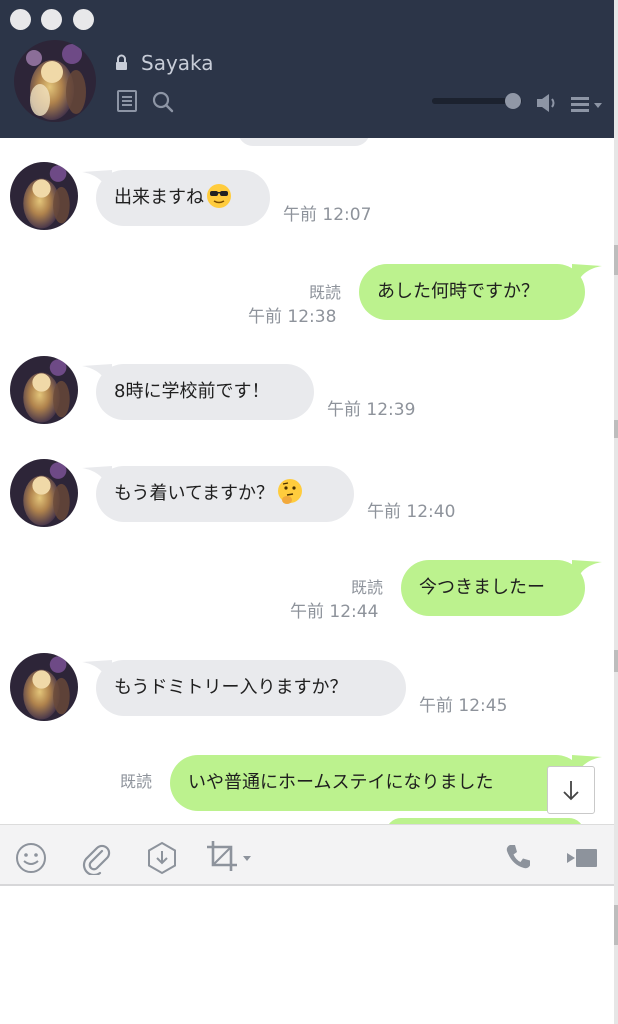 The height and width of the screenshot is (1024, 618). Describe the element at coordinates (518, 857) in the screenshot. I see `phone-icon` at that location.